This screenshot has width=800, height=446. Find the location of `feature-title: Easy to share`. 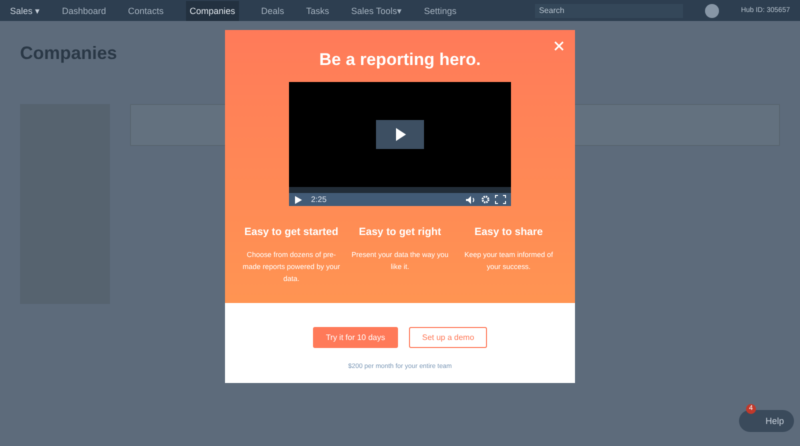

feature-title: Easy to share is located at coordinates (509, 232).